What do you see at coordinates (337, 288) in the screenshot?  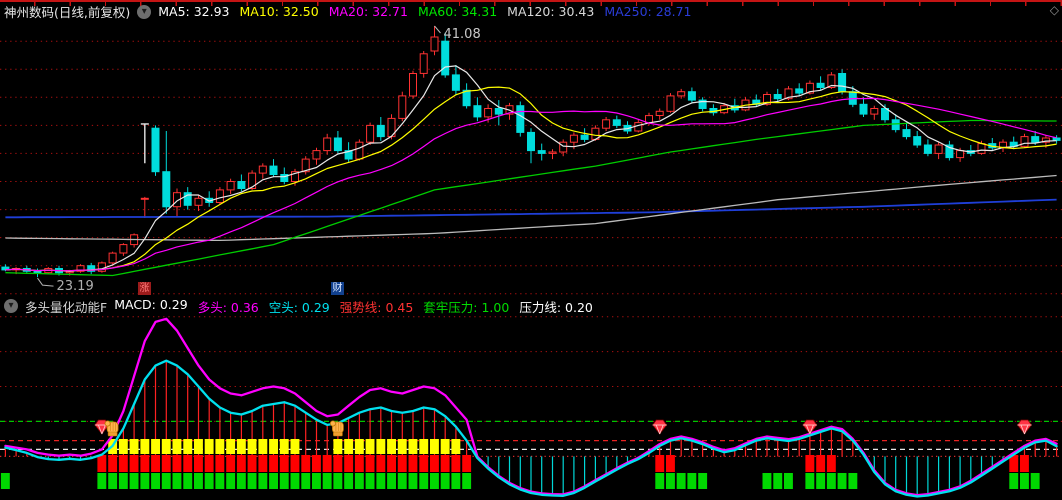 I see `event-badge: 财` at bounding box center [337, 288].